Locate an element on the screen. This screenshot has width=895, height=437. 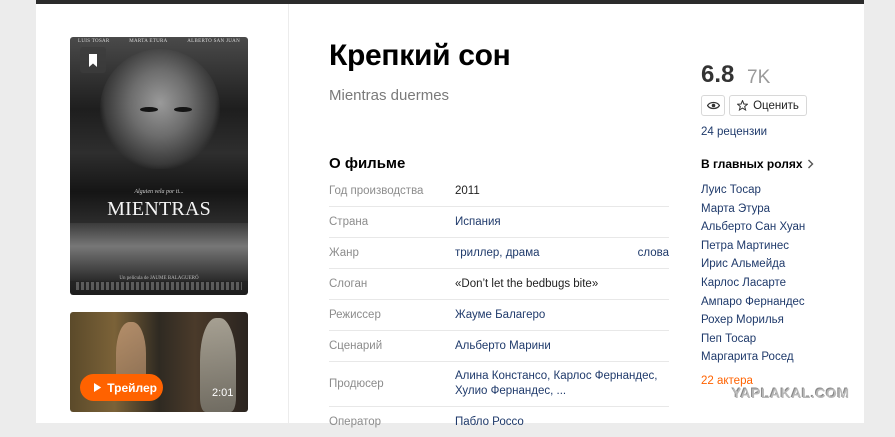
poster-director: Un película de JAUME BALAGUERÓ is located at coordinates (159, 278).